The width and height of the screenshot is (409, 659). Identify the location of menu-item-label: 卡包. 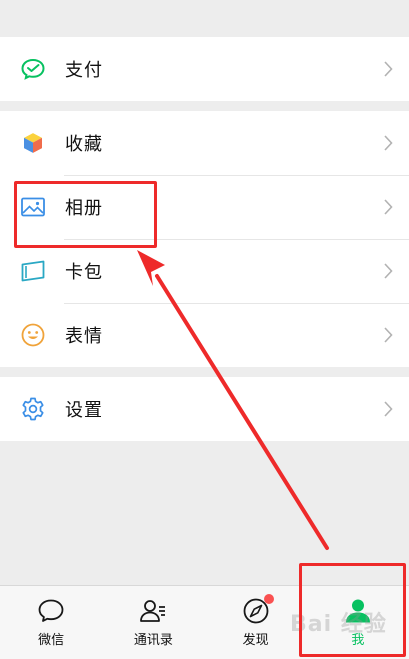
(84, 272).